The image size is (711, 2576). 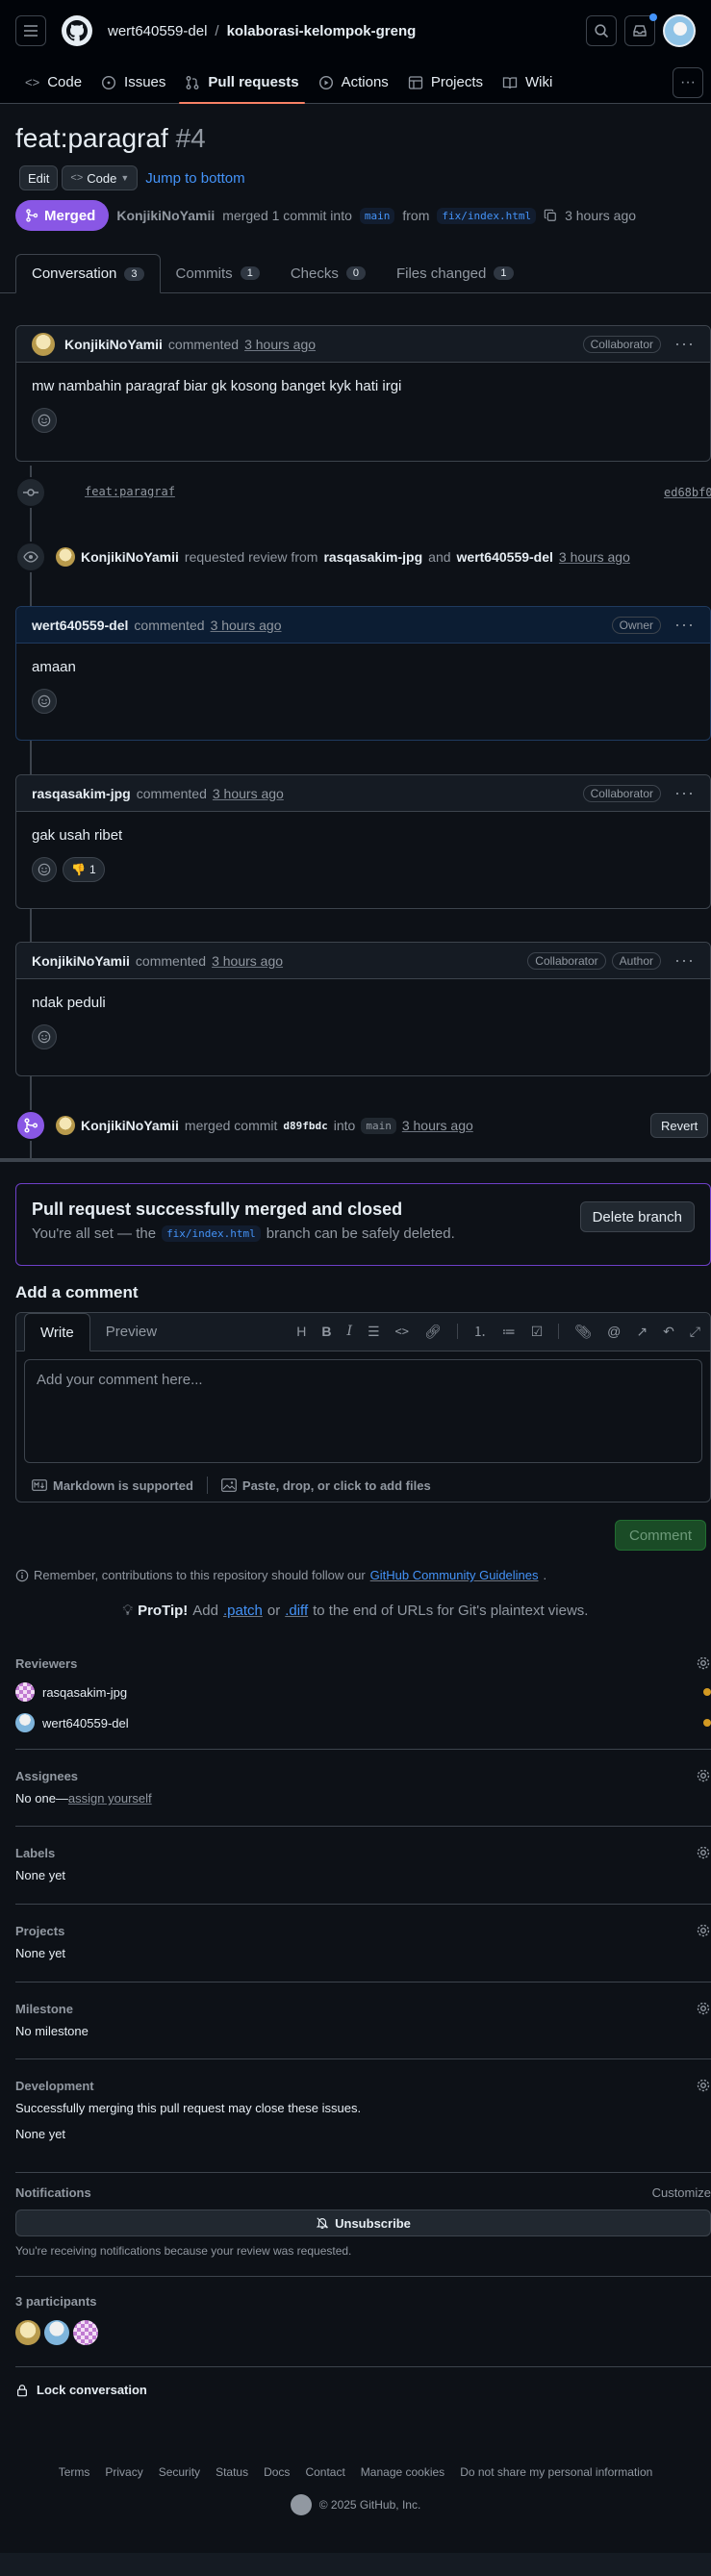 What do you see at coordinates (218, 273) in the screenshot?
I see `tab-commits: Commits 1` at bounding box center [218, 273].